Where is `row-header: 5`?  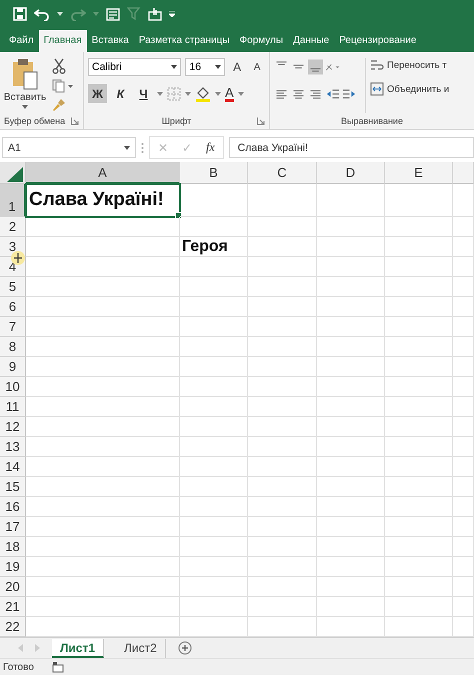 row-header: 5 is located at coordinates (13, 287).